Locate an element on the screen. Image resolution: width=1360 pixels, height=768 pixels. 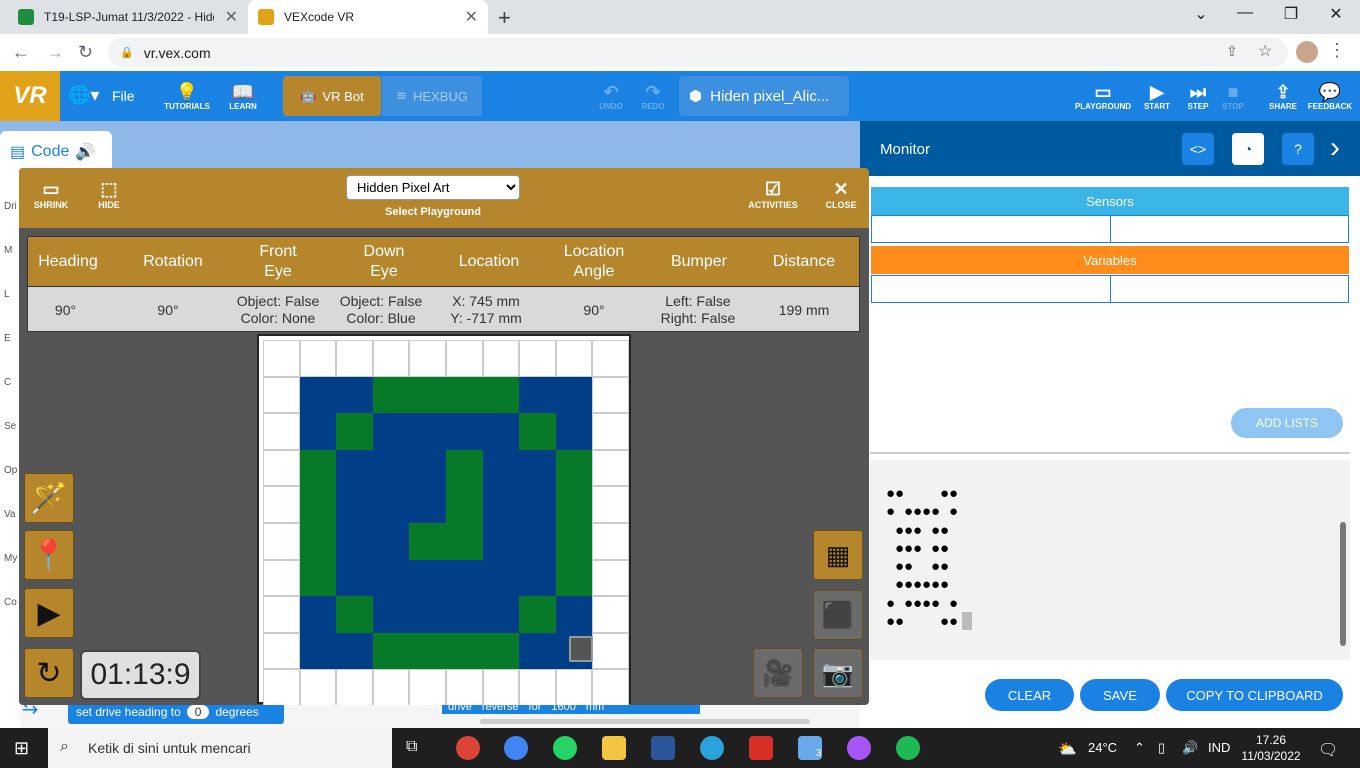
feedback-button: 💬 FEEDBACK is located at coordinates (1330, 96).